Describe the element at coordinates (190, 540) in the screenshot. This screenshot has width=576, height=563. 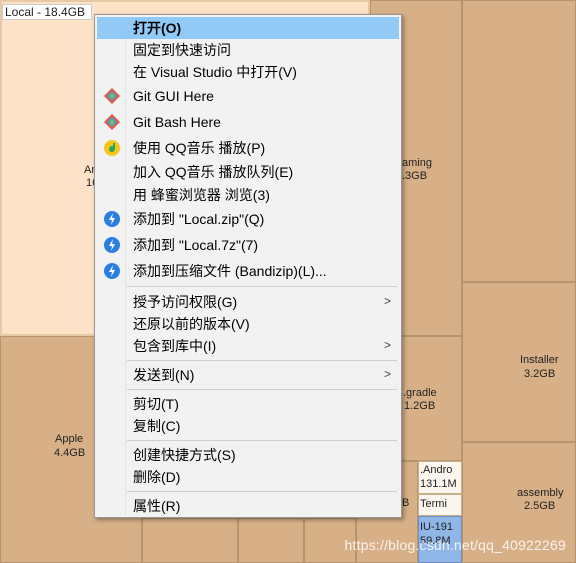
I see `treemap-block-lower-mid` at that location.